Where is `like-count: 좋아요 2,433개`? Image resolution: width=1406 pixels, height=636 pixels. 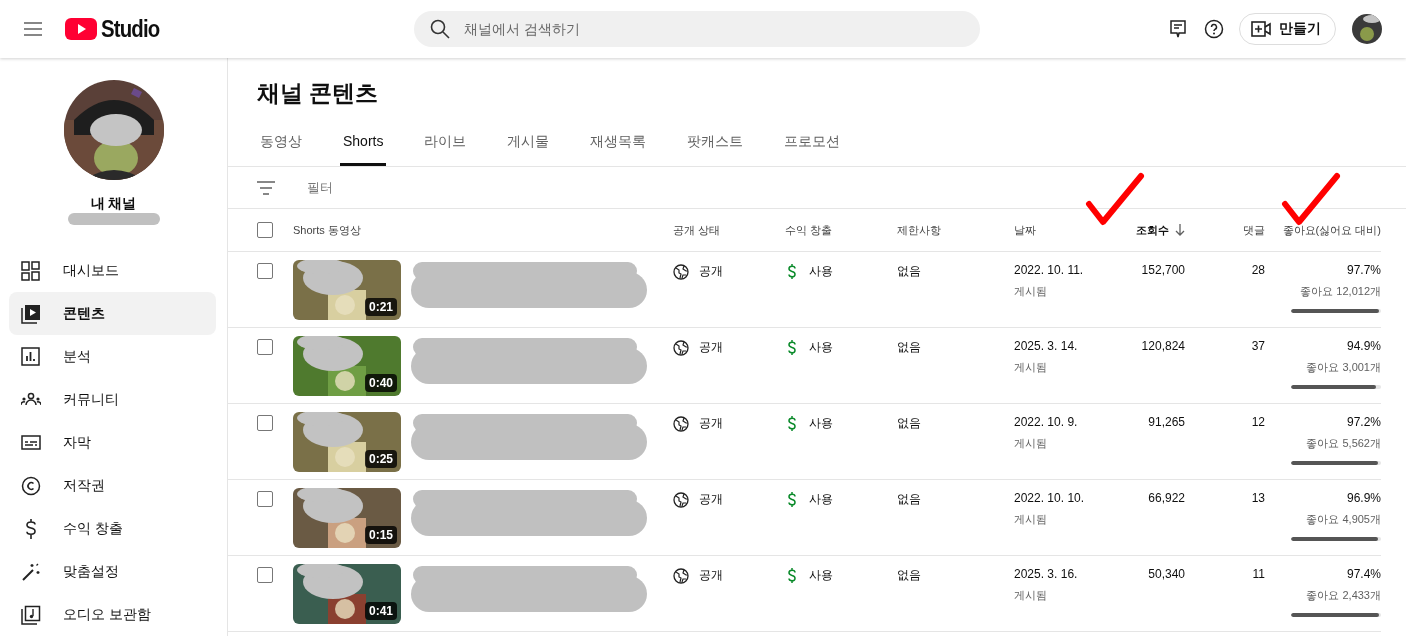
like-count: 좋아요 2,433개 is located at coordinates (1343, 595).